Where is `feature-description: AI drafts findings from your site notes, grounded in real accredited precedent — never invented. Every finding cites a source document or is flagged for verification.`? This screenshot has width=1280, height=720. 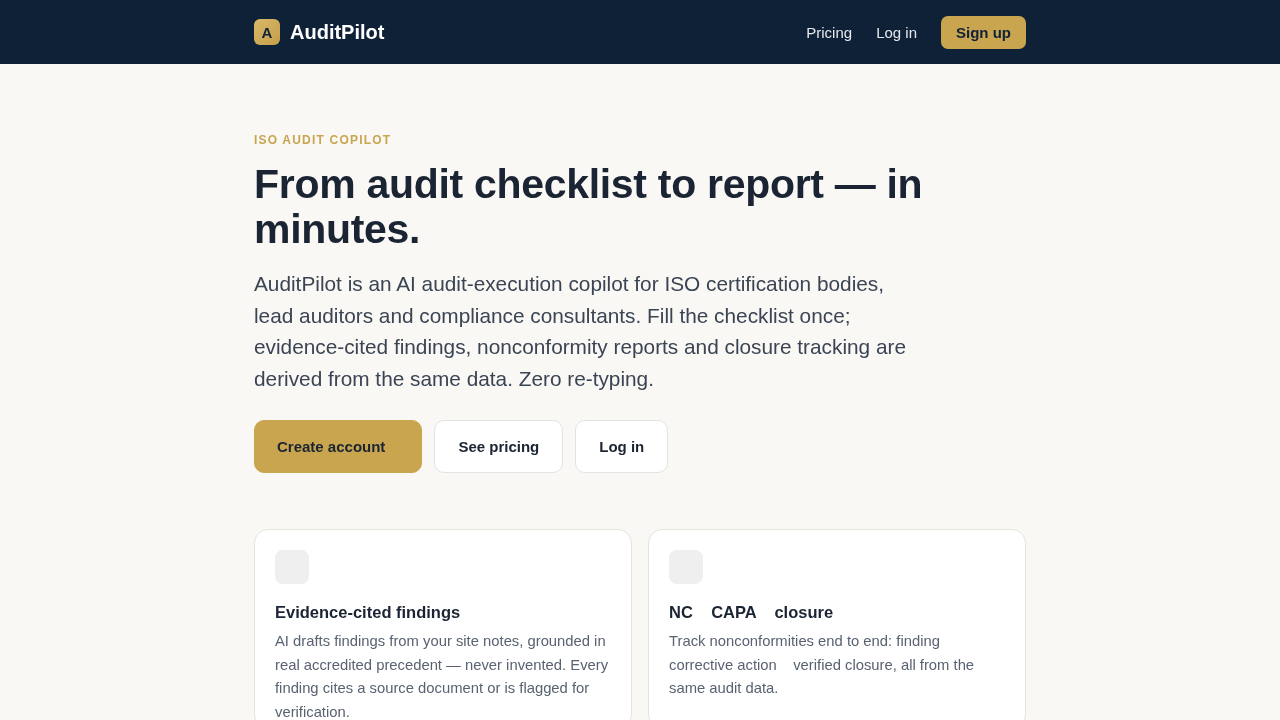
feature-description: AI drafts findings from your site notes, grounded in real accredited precedent — never invented. Every finding cites a source document or is flagged for verification. is located at coordinates (442, 676).